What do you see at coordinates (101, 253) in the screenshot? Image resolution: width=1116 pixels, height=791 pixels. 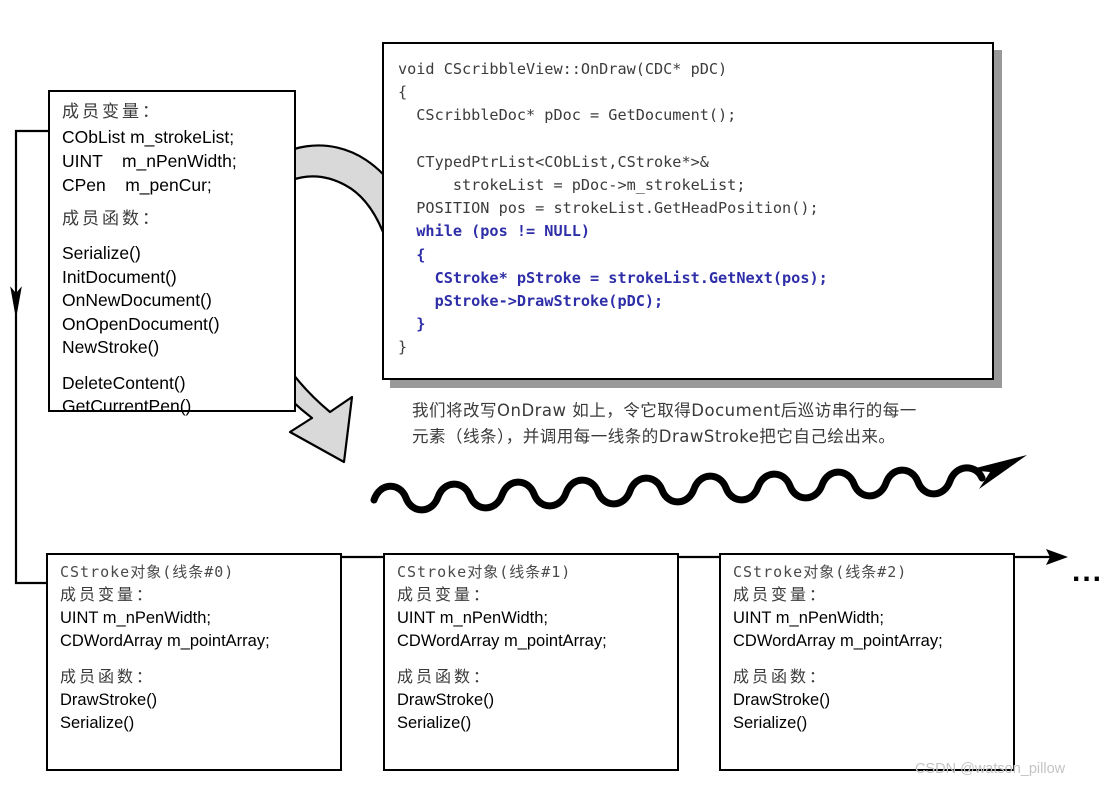 I see `doc-function: Serialize()` at bounding box center [101, 253].